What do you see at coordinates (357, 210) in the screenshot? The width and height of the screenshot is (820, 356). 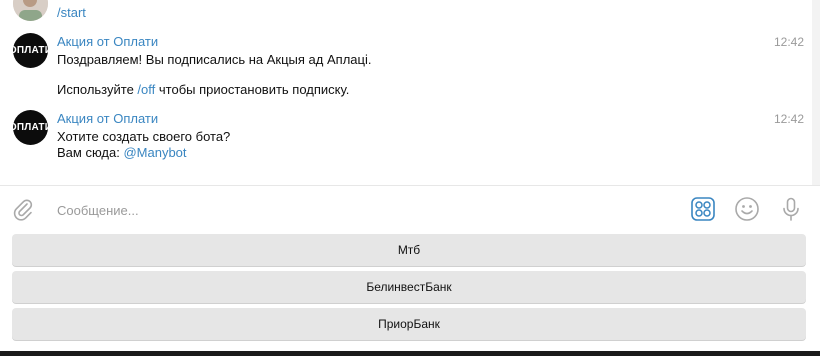 I see `message-input` at bounding box center [357, 210].